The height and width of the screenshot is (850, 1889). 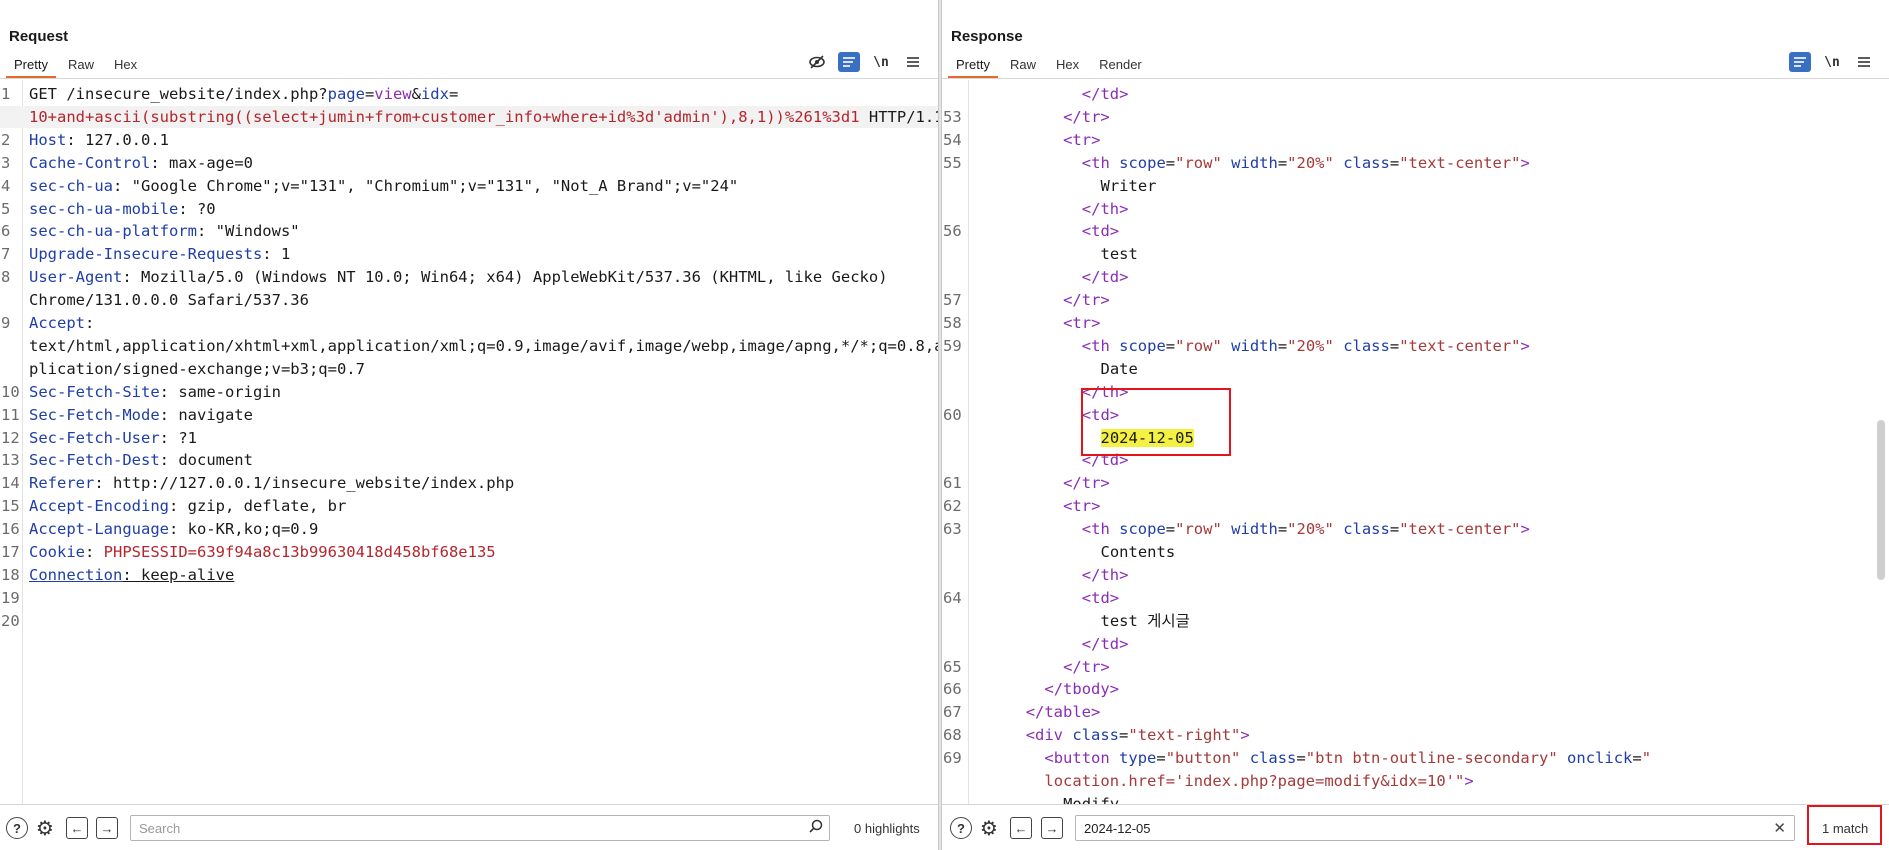 What do you see at coordinates (201, 162) in the screenshot?
I see `code-token: : max-age=0` at bounding box center [201, 162].